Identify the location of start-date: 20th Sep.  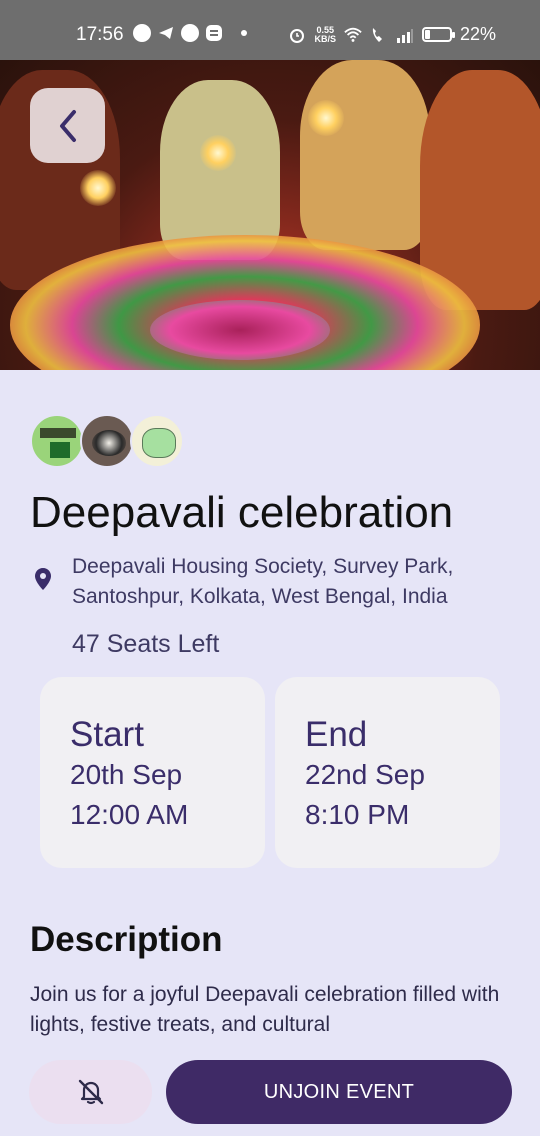
(126, 774).